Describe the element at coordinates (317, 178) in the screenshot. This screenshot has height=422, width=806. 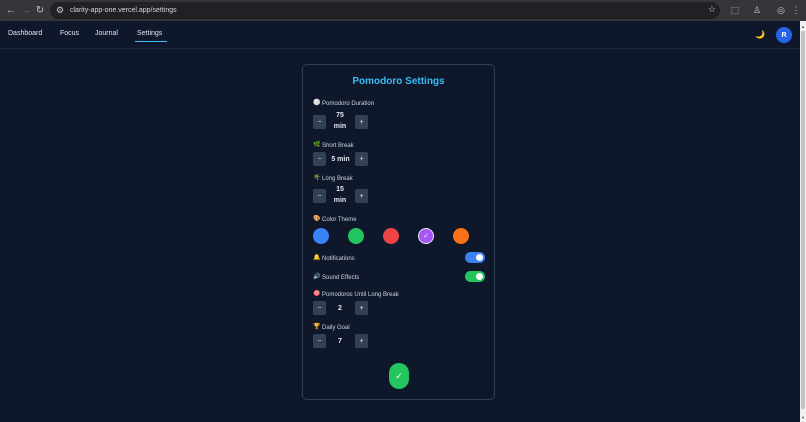
I see `palm-tree-icon: 🌴` at that location.